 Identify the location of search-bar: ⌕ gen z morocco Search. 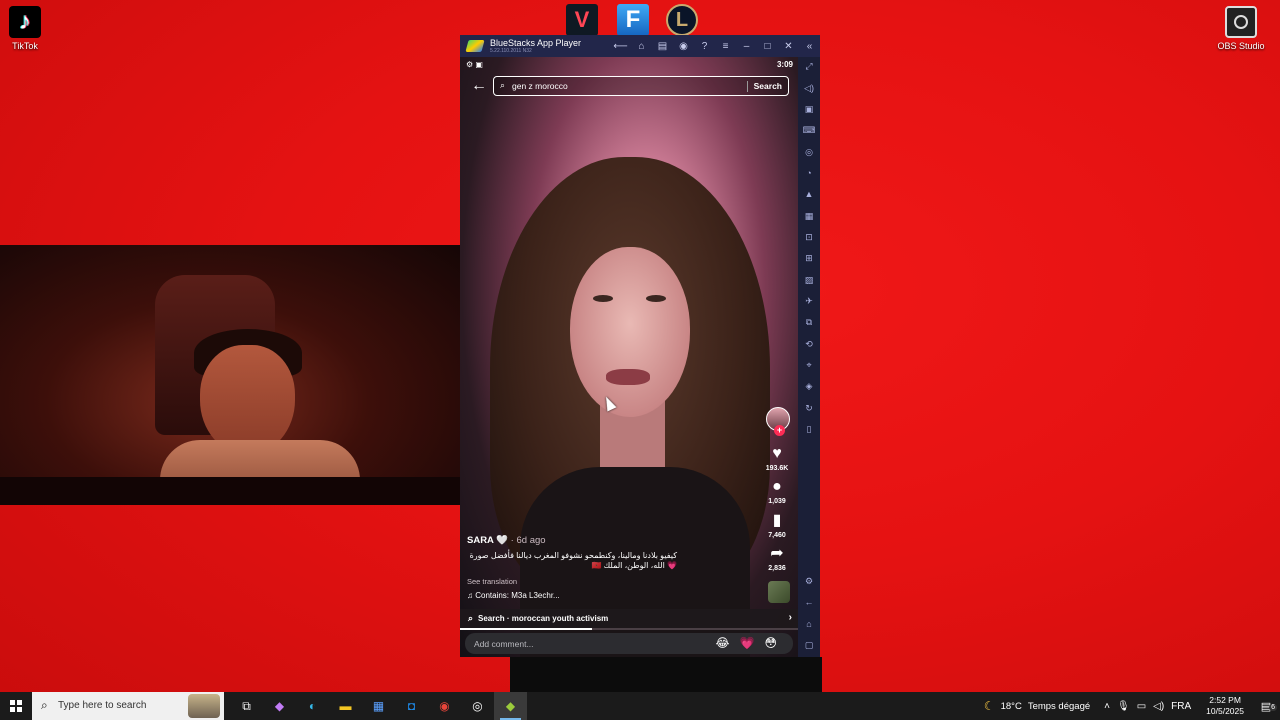
(641, 86).